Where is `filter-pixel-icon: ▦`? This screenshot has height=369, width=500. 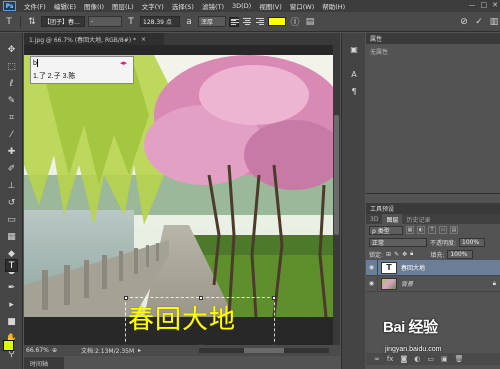
filter-pixel-icon: ▦ is located at coordinates (410, 230).